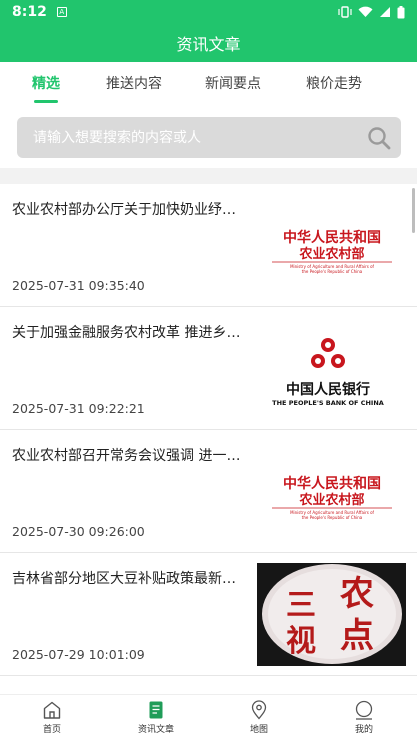 The height and width of the screenshot is (741, 417). What do you see at coordinates (328, 403) in the screenshot?
I see `pboc-logo-line2: THE PEOPLE'S BANK OF CHINA` at bounding box center [328, 403].